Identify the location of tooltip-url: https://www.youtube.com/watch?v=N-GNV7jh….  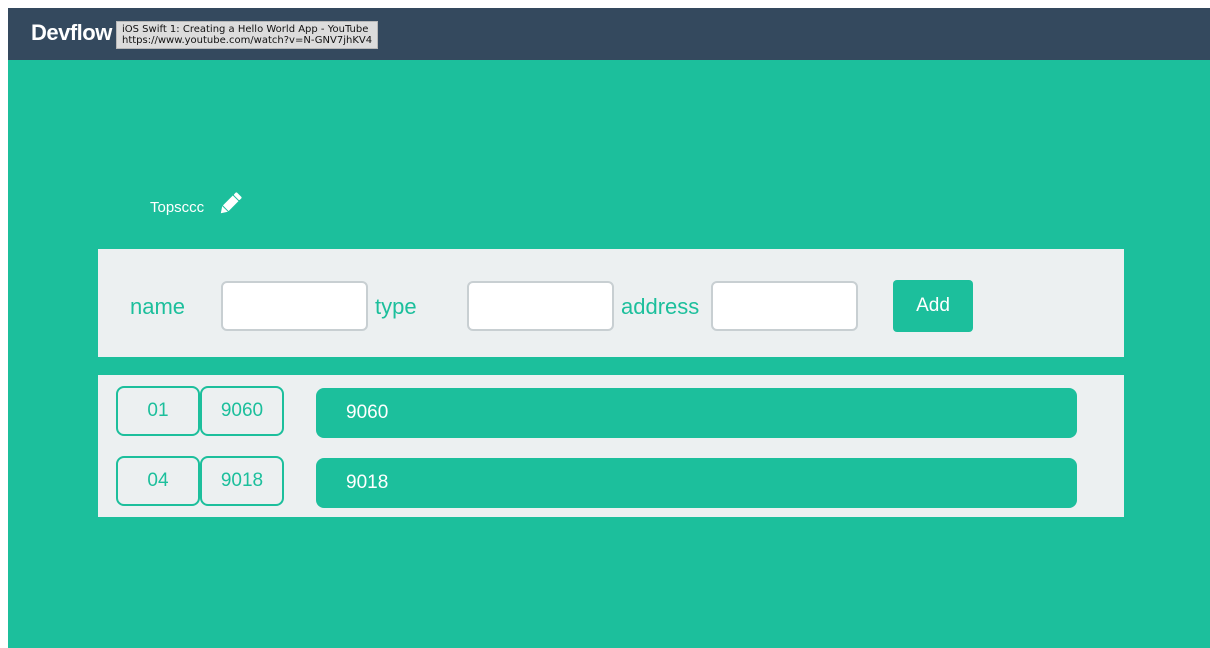
(247, 40).